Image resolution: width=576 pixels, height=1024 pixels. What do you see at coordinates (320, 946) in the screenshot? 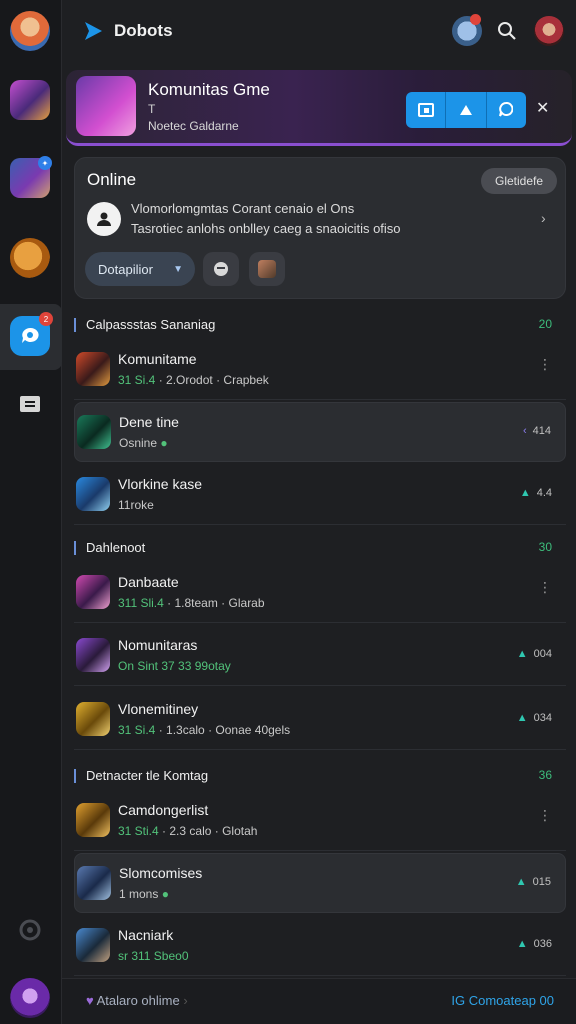
I see `list-item: Nacniark sr 311 Sbeo0 ▲ 036` at bounding box center [320, 946].